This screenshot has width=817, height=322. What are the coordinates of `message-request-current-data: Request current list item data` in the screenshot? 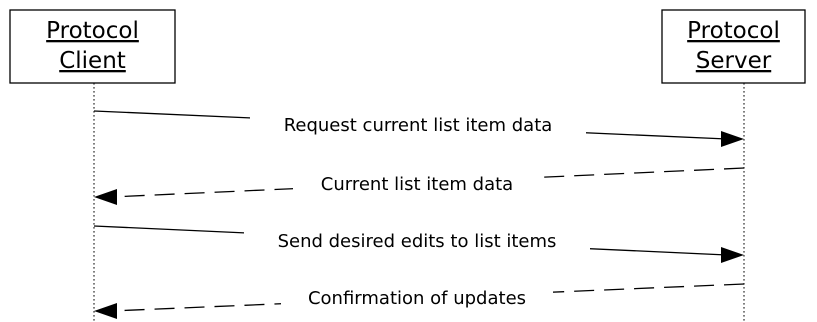 It's located at (418, 128).